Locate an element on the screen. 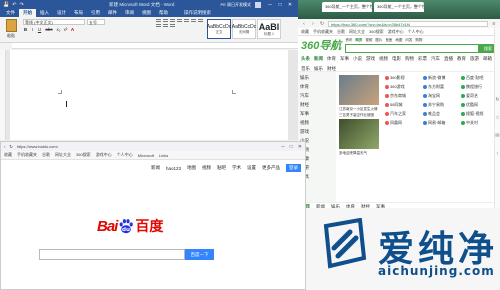 The image size is (500, 290). site-link: 百度·贴吧 is located at coordinates (479, 78).